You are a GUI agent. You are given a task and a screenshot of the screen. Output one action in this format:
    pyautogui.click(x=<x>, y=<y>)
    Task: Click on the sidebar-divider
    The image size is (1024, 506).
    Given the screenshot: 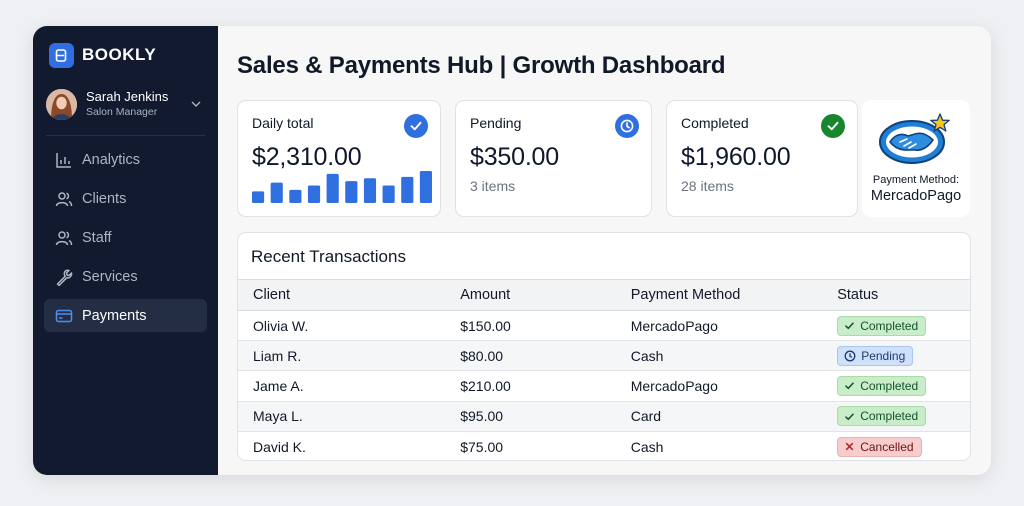 What is the action you would take?
    pyautogui.click(x=125, y=135)
    